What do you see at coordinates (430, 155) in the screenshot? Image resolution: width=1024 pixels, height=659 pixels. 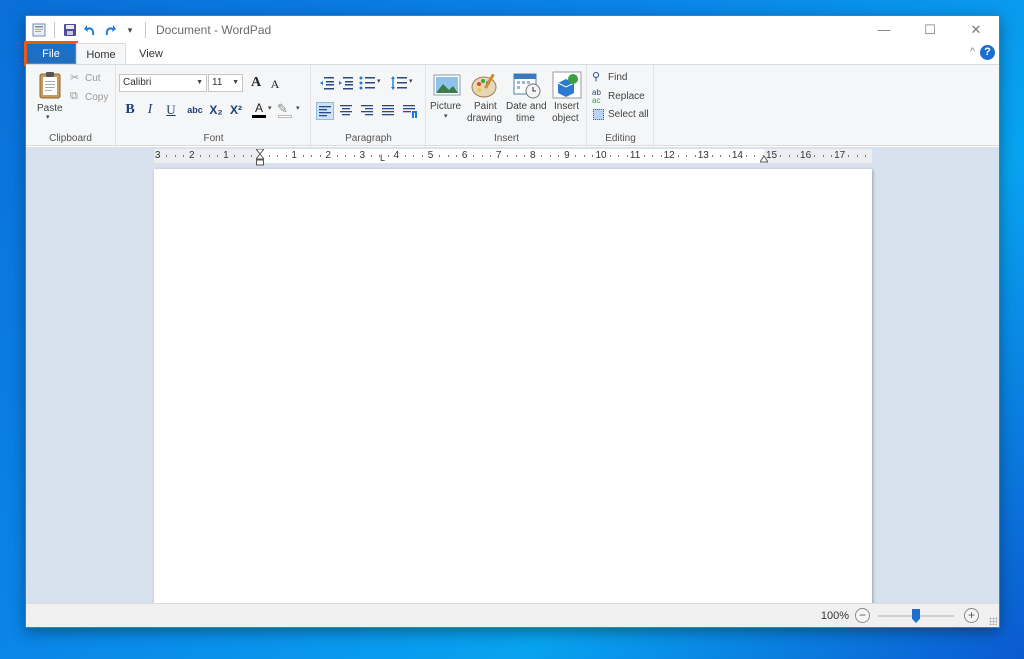 I see `ruler-number: 5` at bounding box center [430, 155].